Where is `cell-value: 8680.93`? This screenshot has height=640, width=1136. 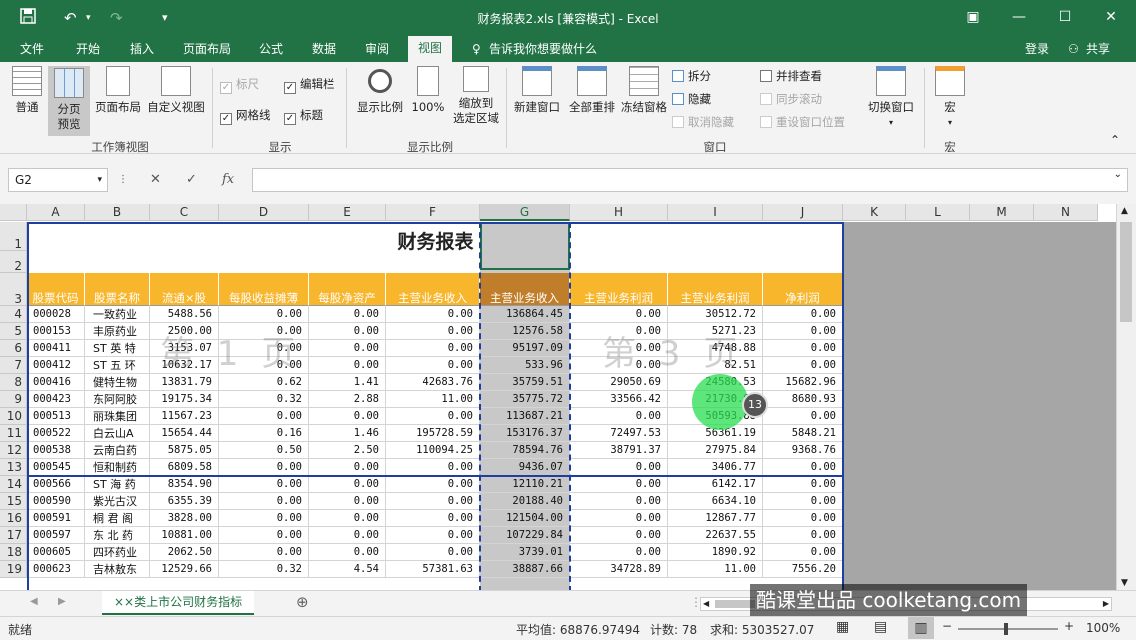
cell-value: 8680.93 is located at coordinates (803, 399).